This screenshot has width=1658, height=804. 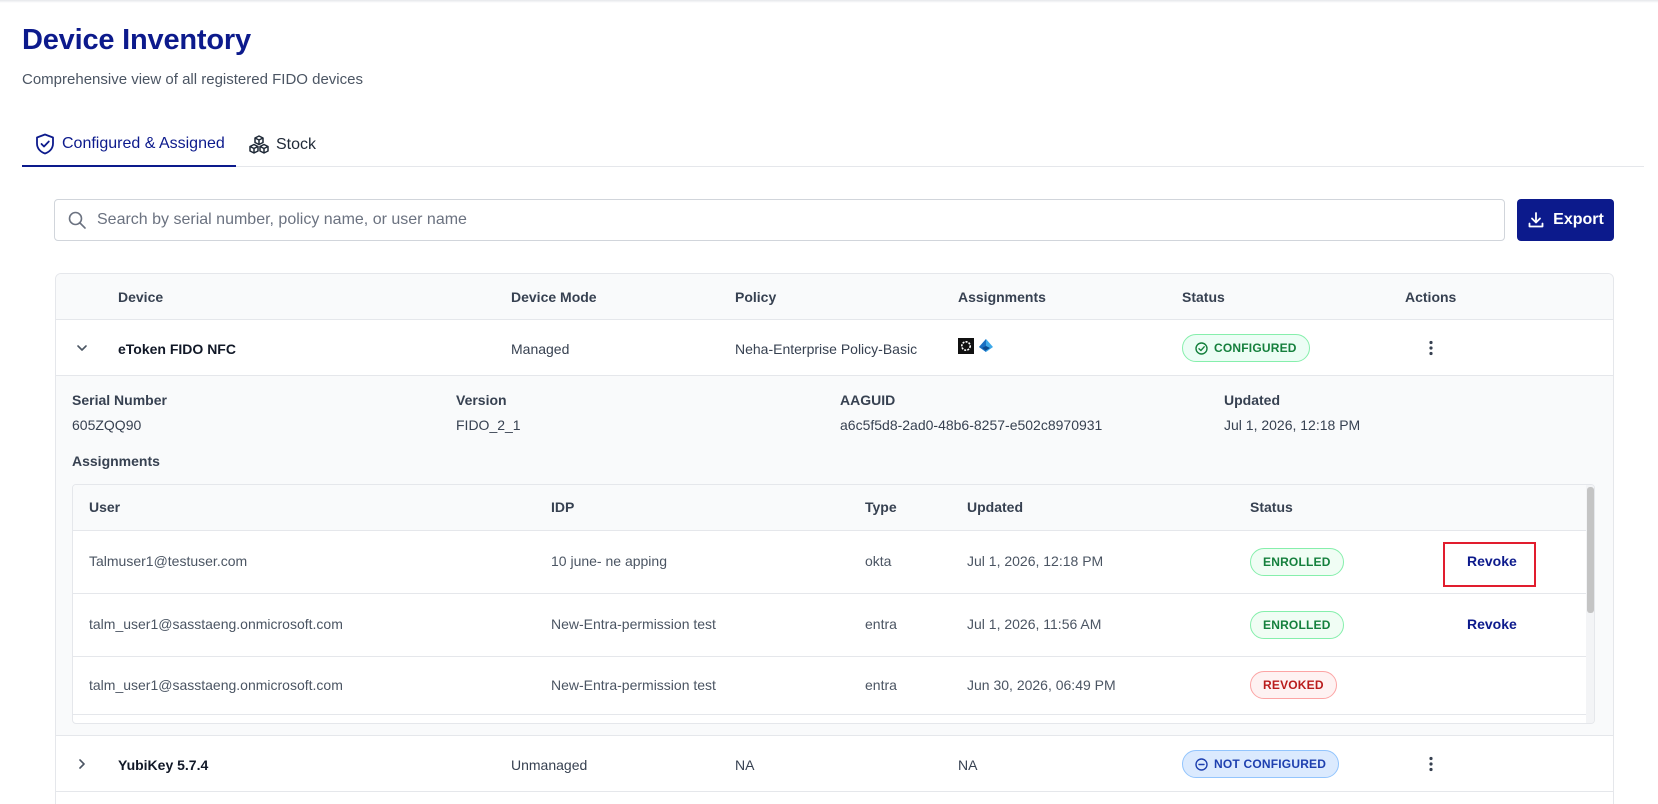 I want to click on tab-configured-assigned: Configured & Assigned, so click(x=129, y=144).